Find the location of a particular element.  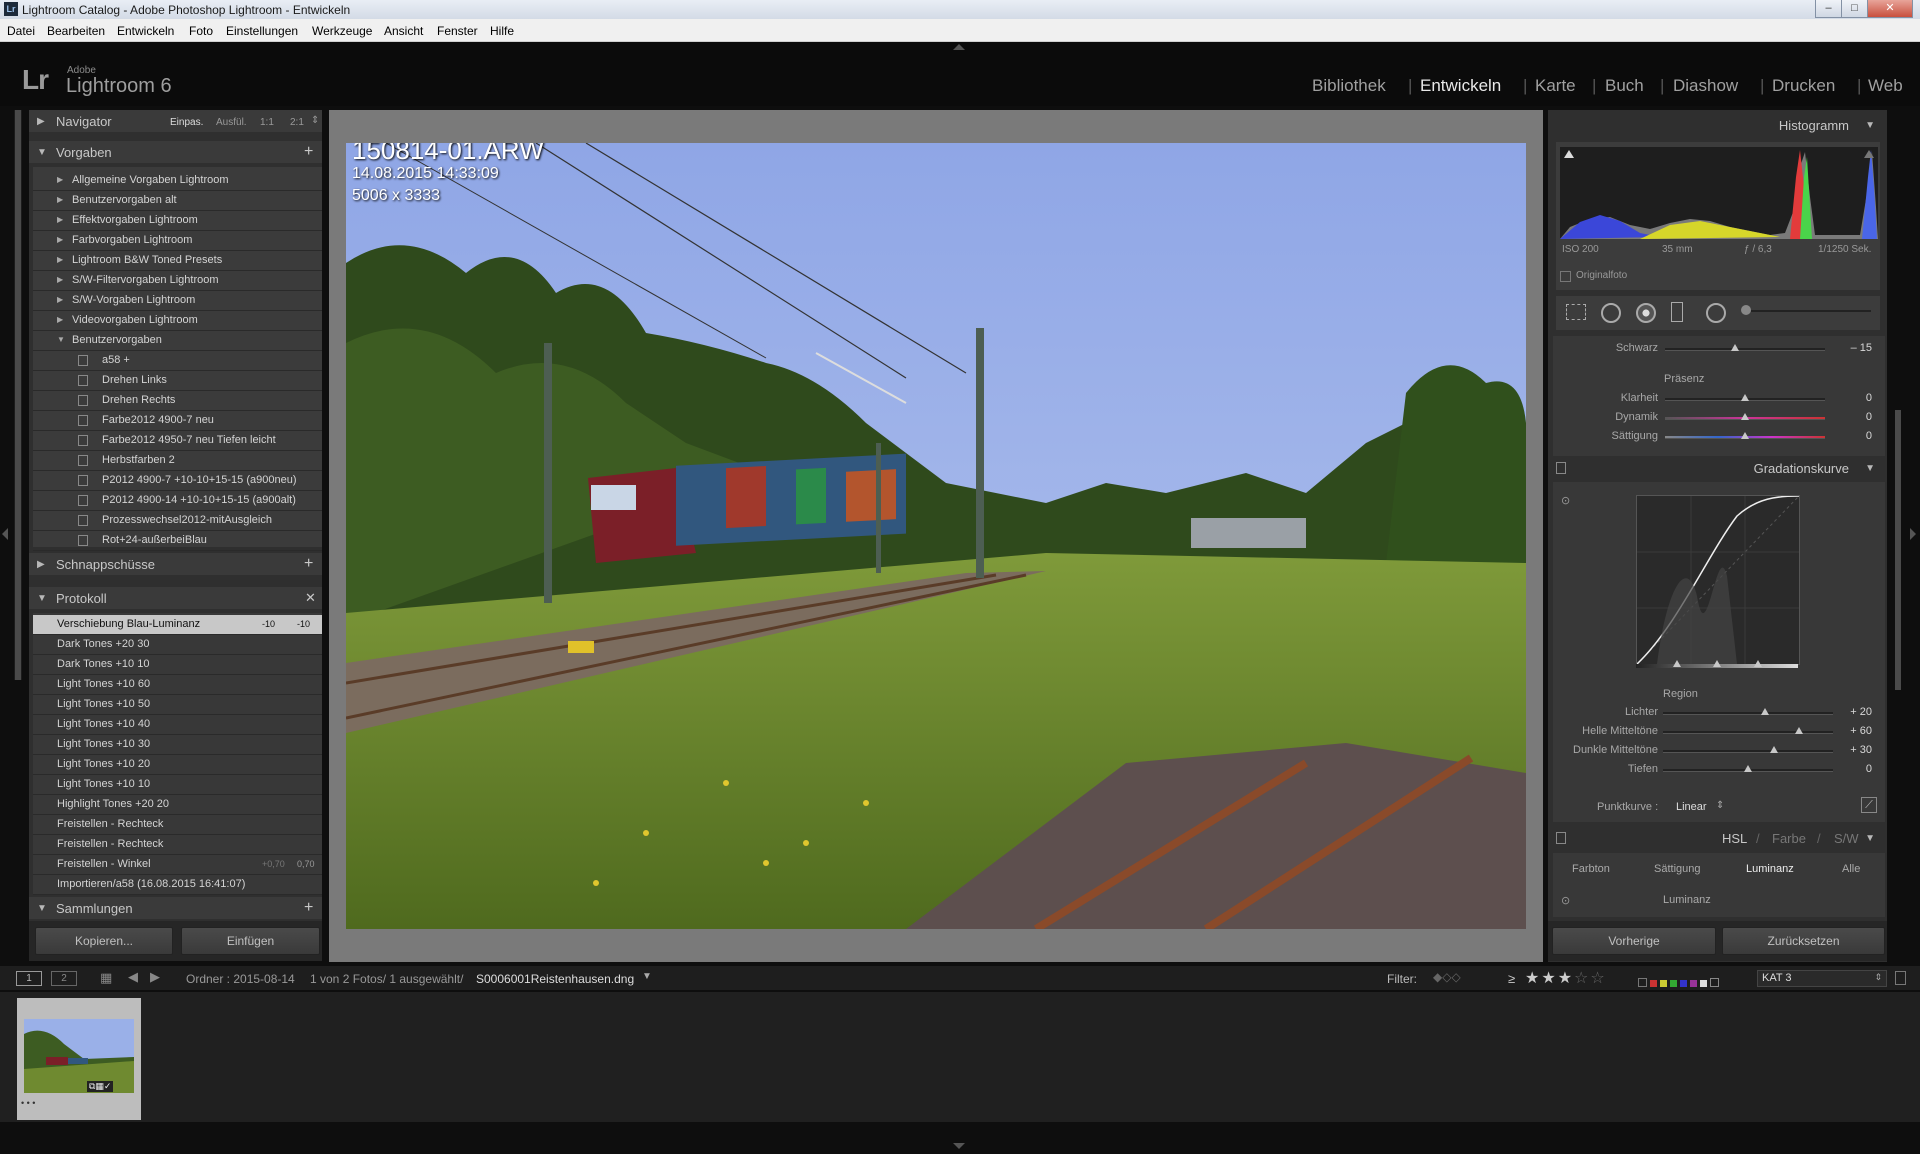

main-window-view-button: 1 is located at coordinates (29, 978).